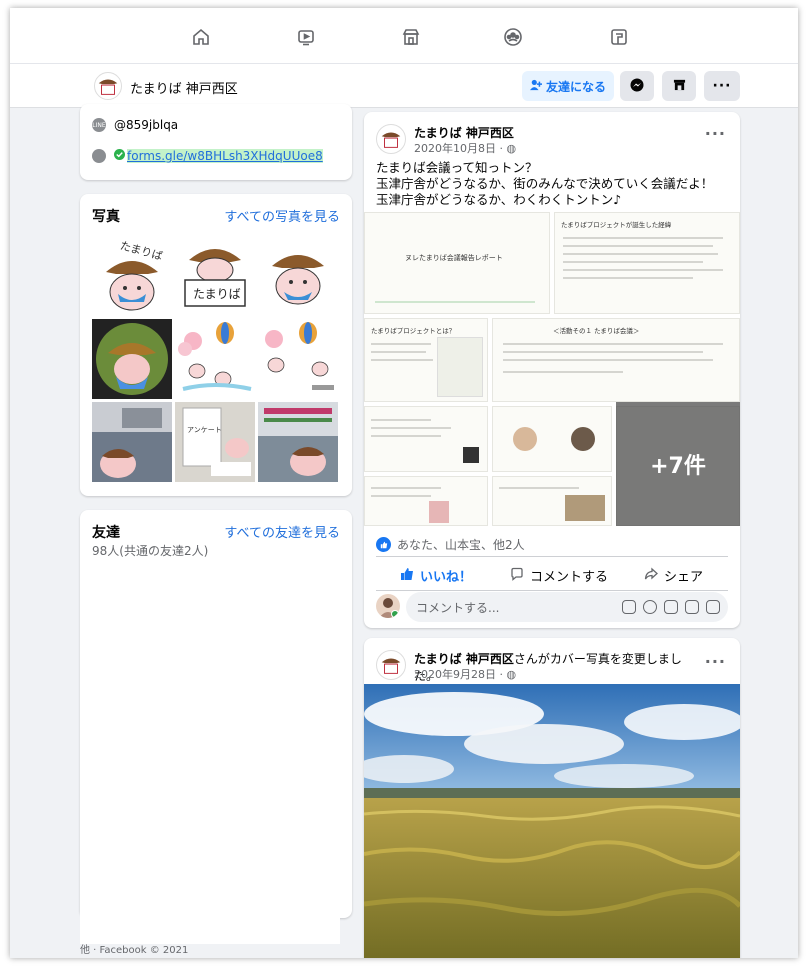  I want to click on messenger-button, so click(637, 86).